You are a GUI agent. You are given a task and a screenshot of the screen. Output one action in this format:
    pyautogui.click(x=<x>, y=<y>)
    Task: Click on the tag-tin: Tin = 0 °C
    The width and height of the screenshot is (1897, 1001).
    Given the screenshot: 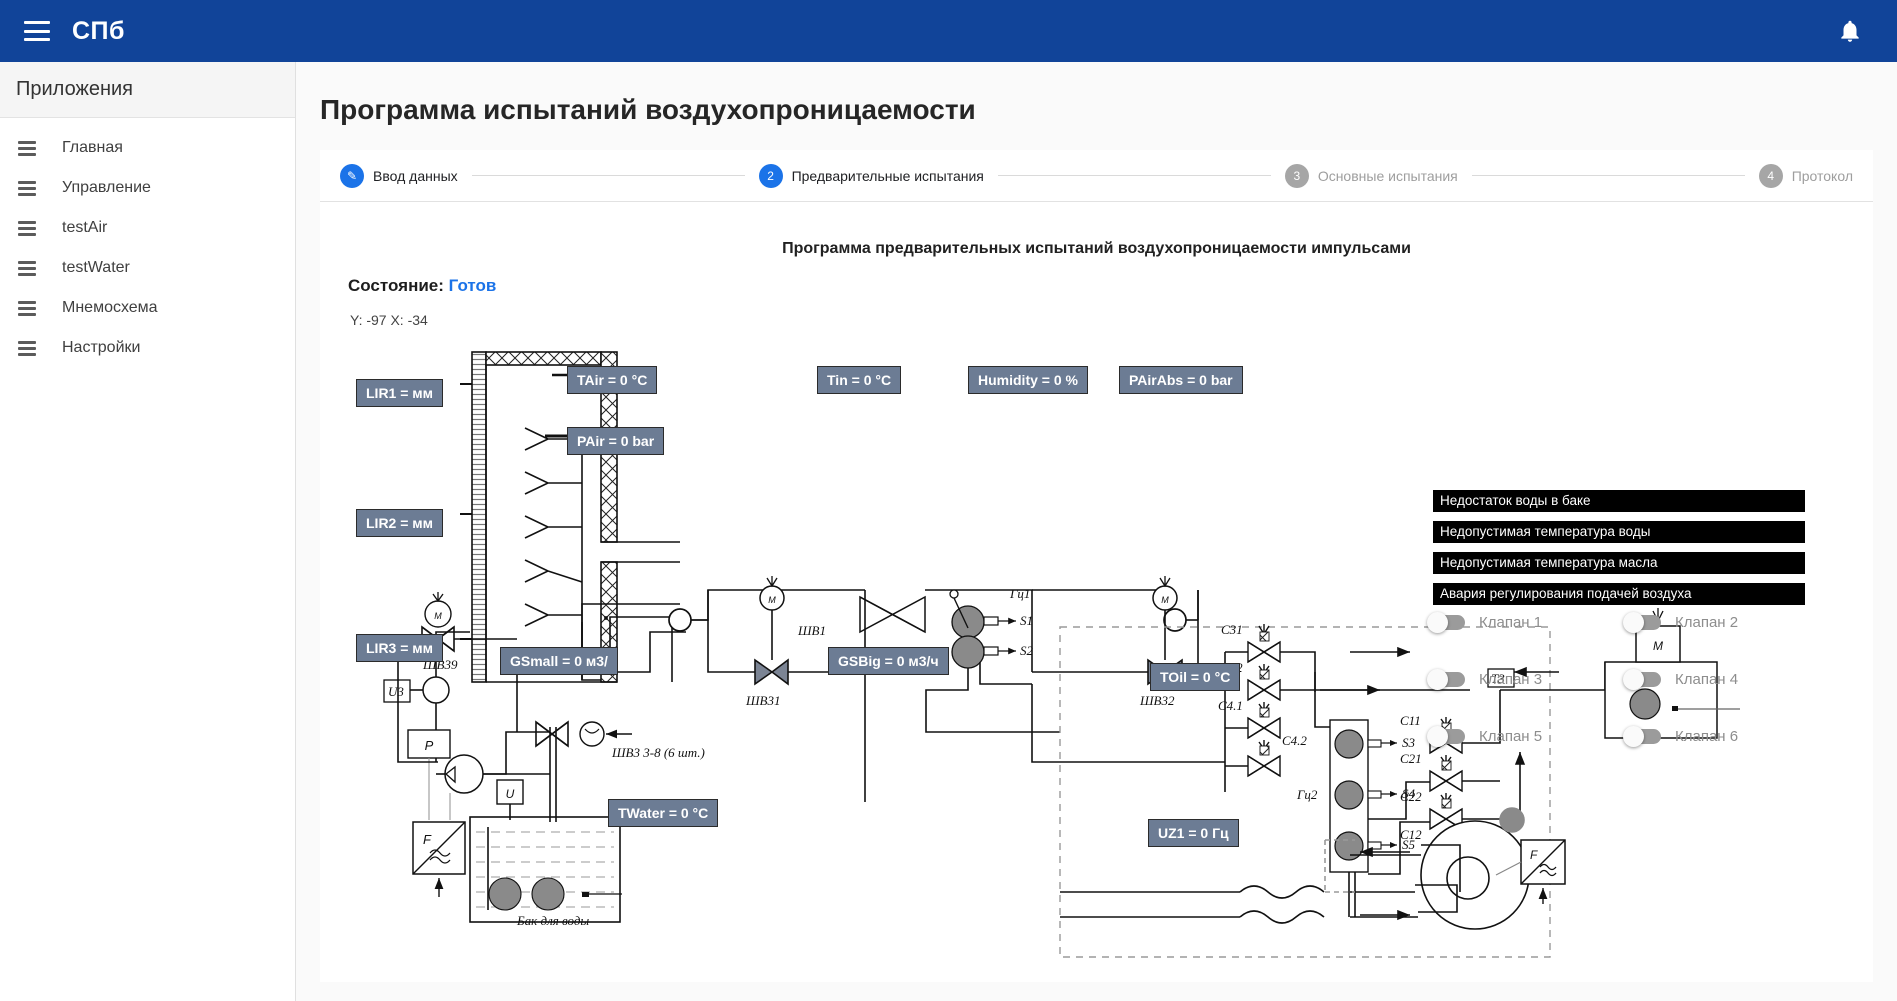 What is the action you would take?
    pyautogui.click(x=859, y=380)
    